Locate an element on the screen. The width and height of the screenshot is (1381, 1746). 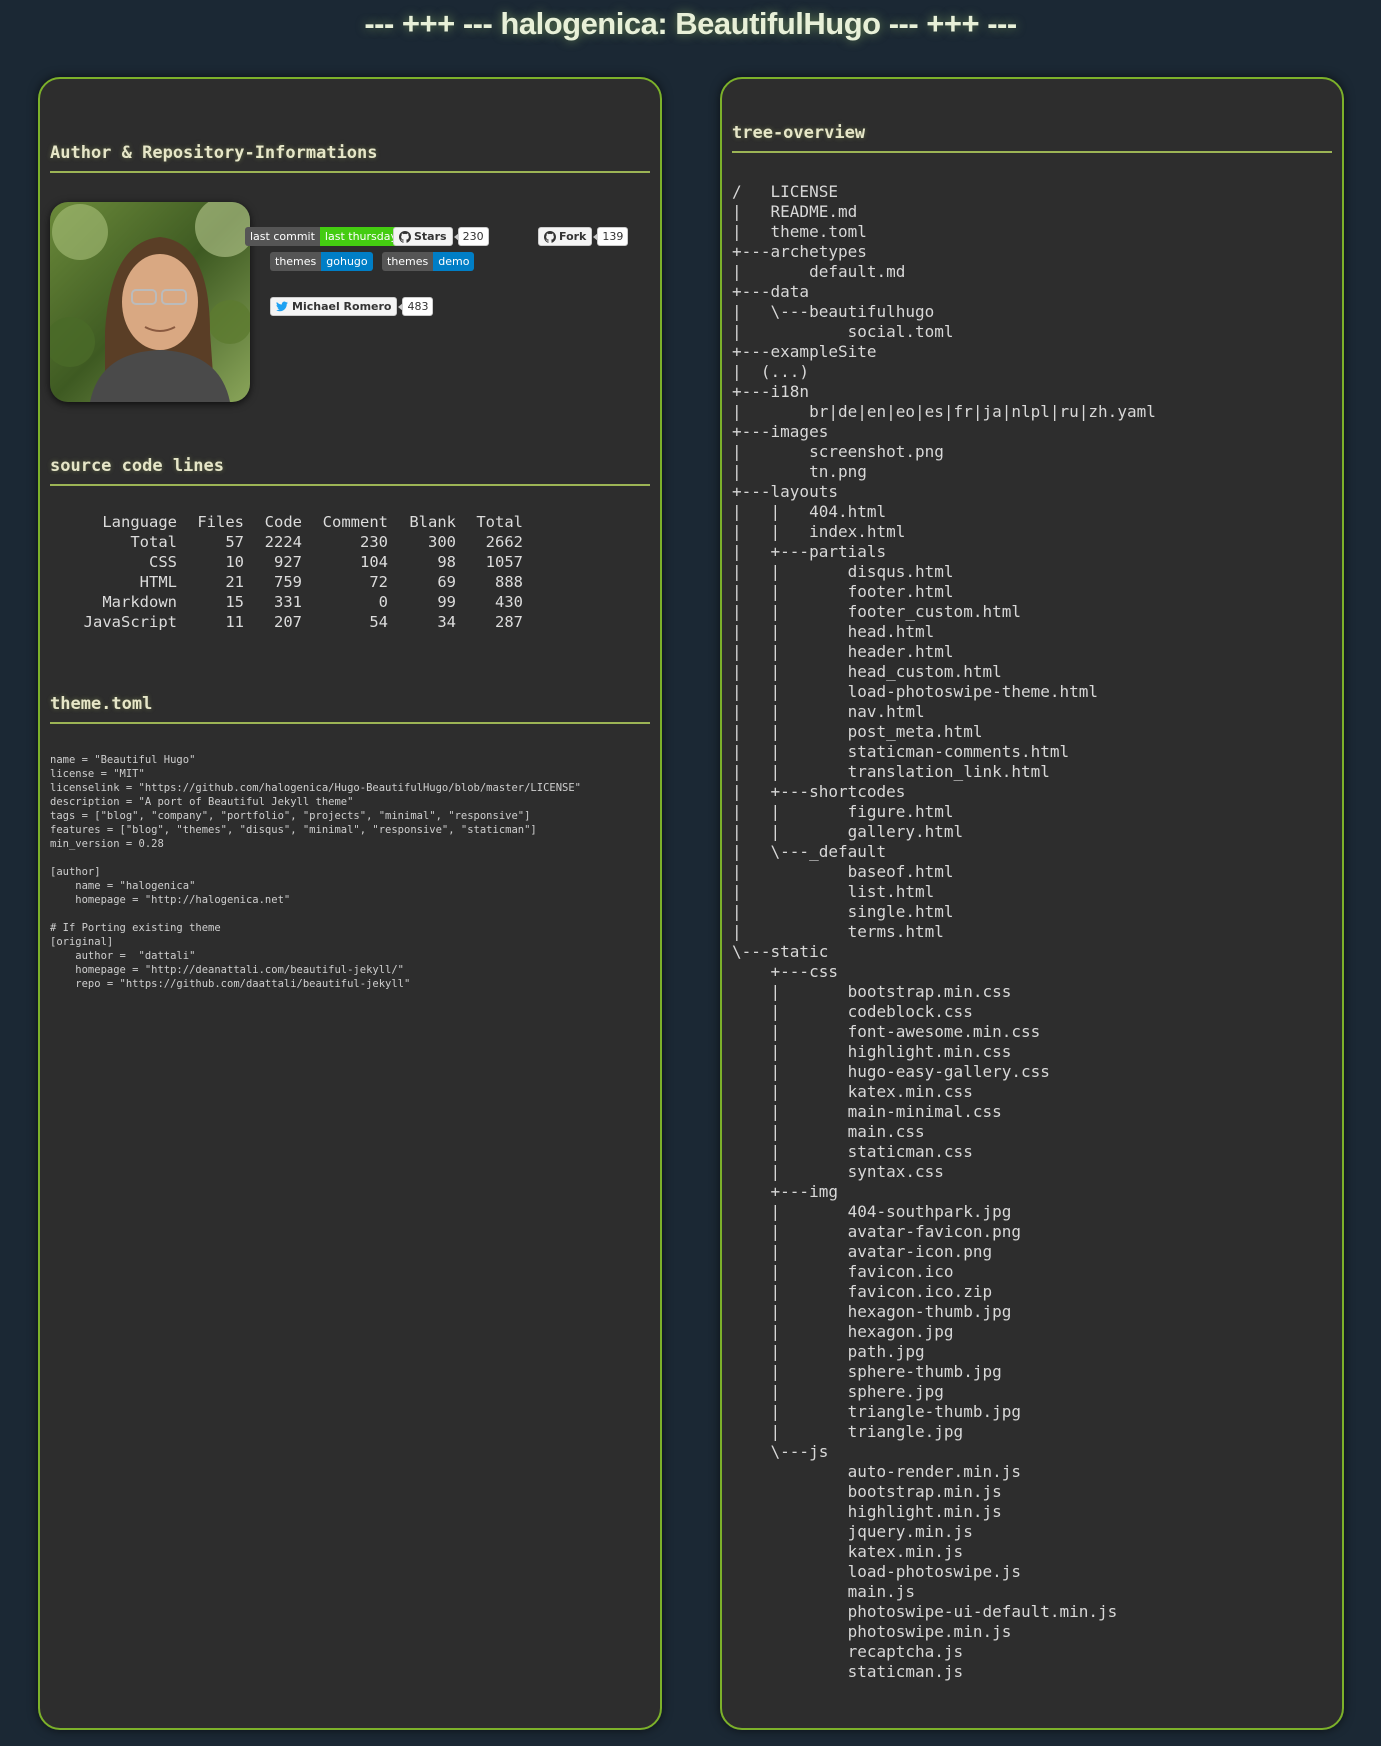
sloc-header: Language is located at coordinates (139, 522).